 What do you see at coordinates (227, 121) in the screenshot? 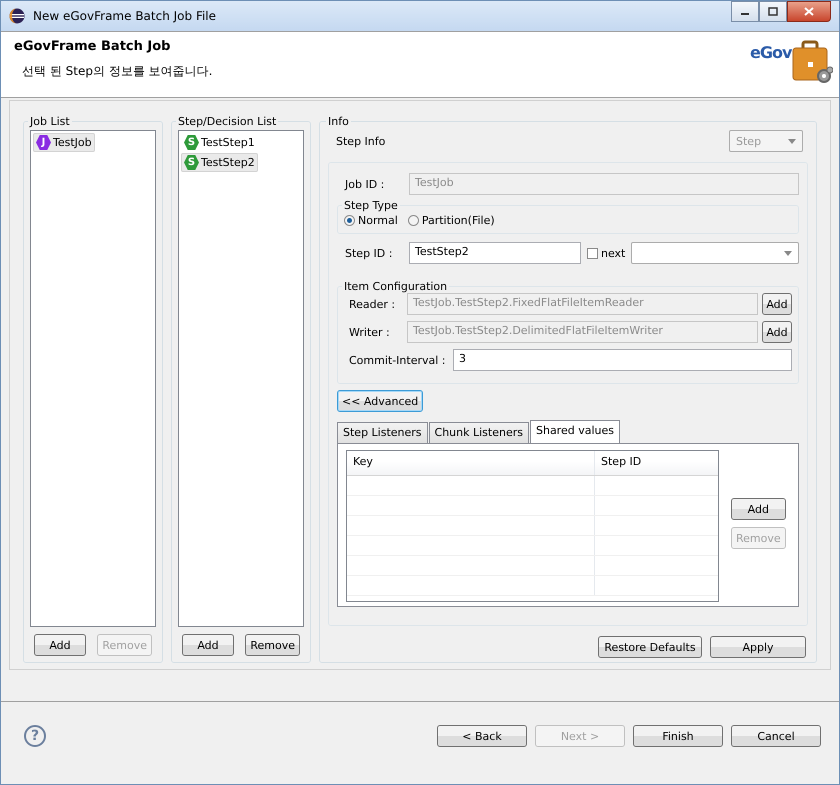
I see `group-title: Step/Decision List` at bounding box center [227, 121].